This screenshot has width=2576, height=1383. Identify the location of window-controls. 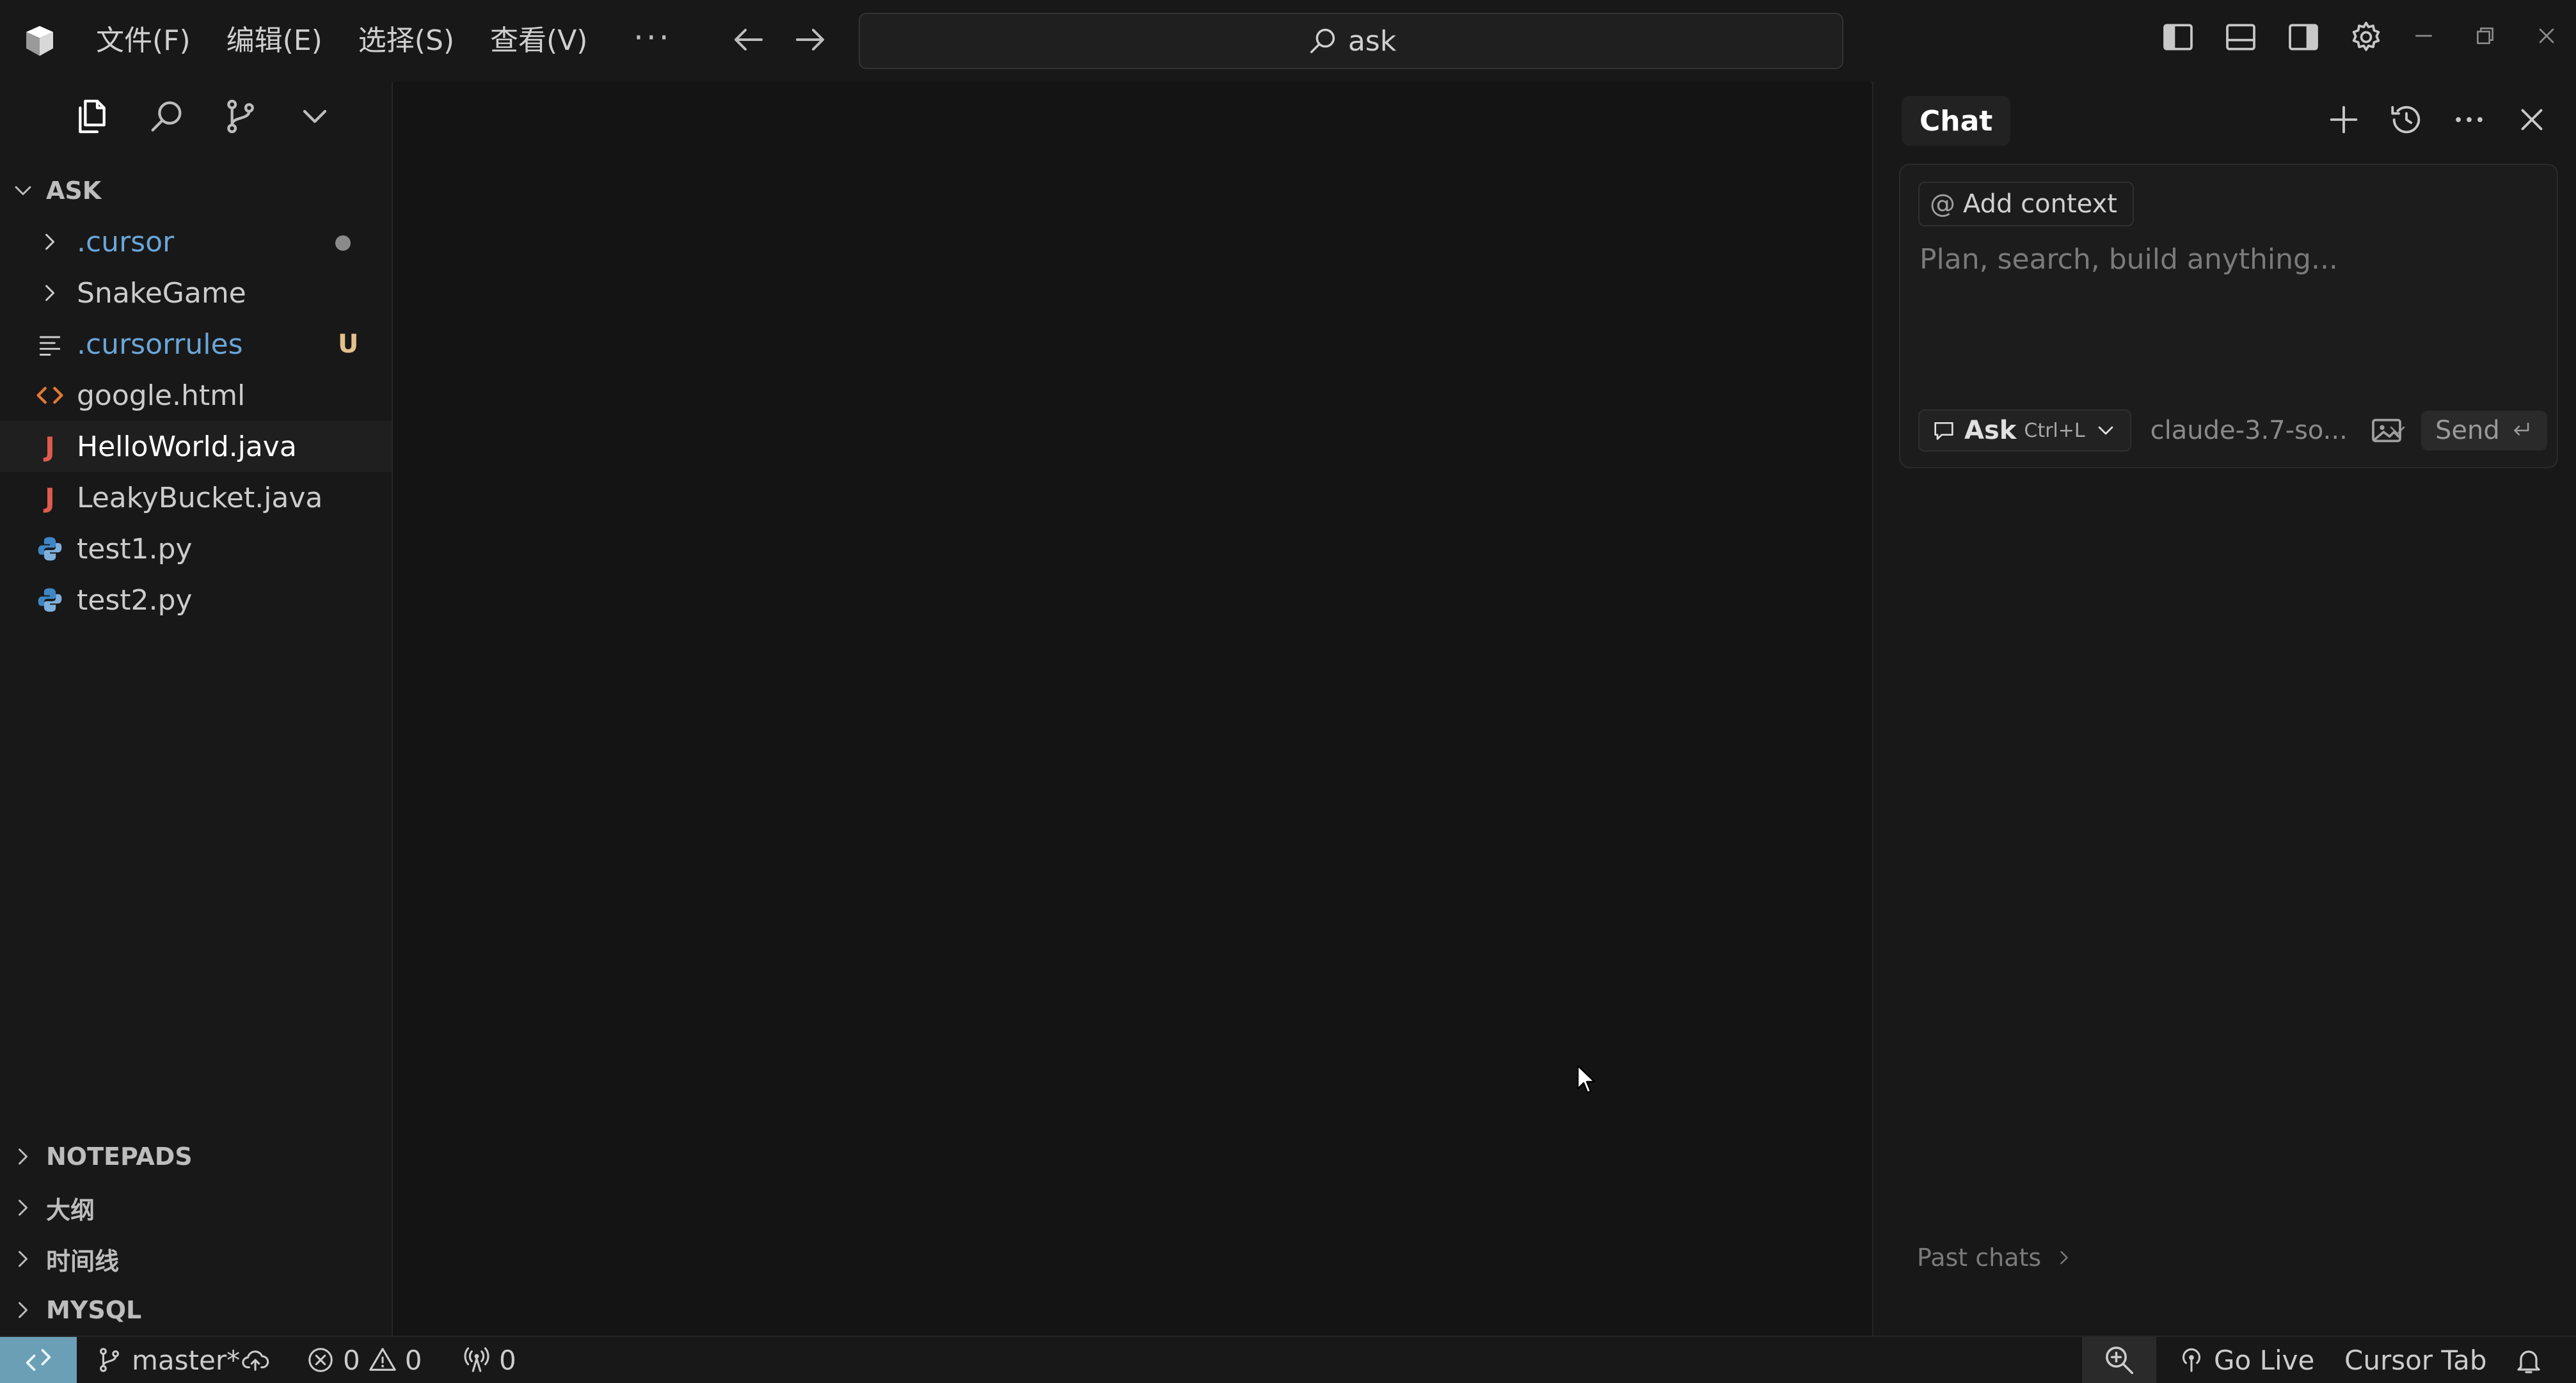
(2485, 36).